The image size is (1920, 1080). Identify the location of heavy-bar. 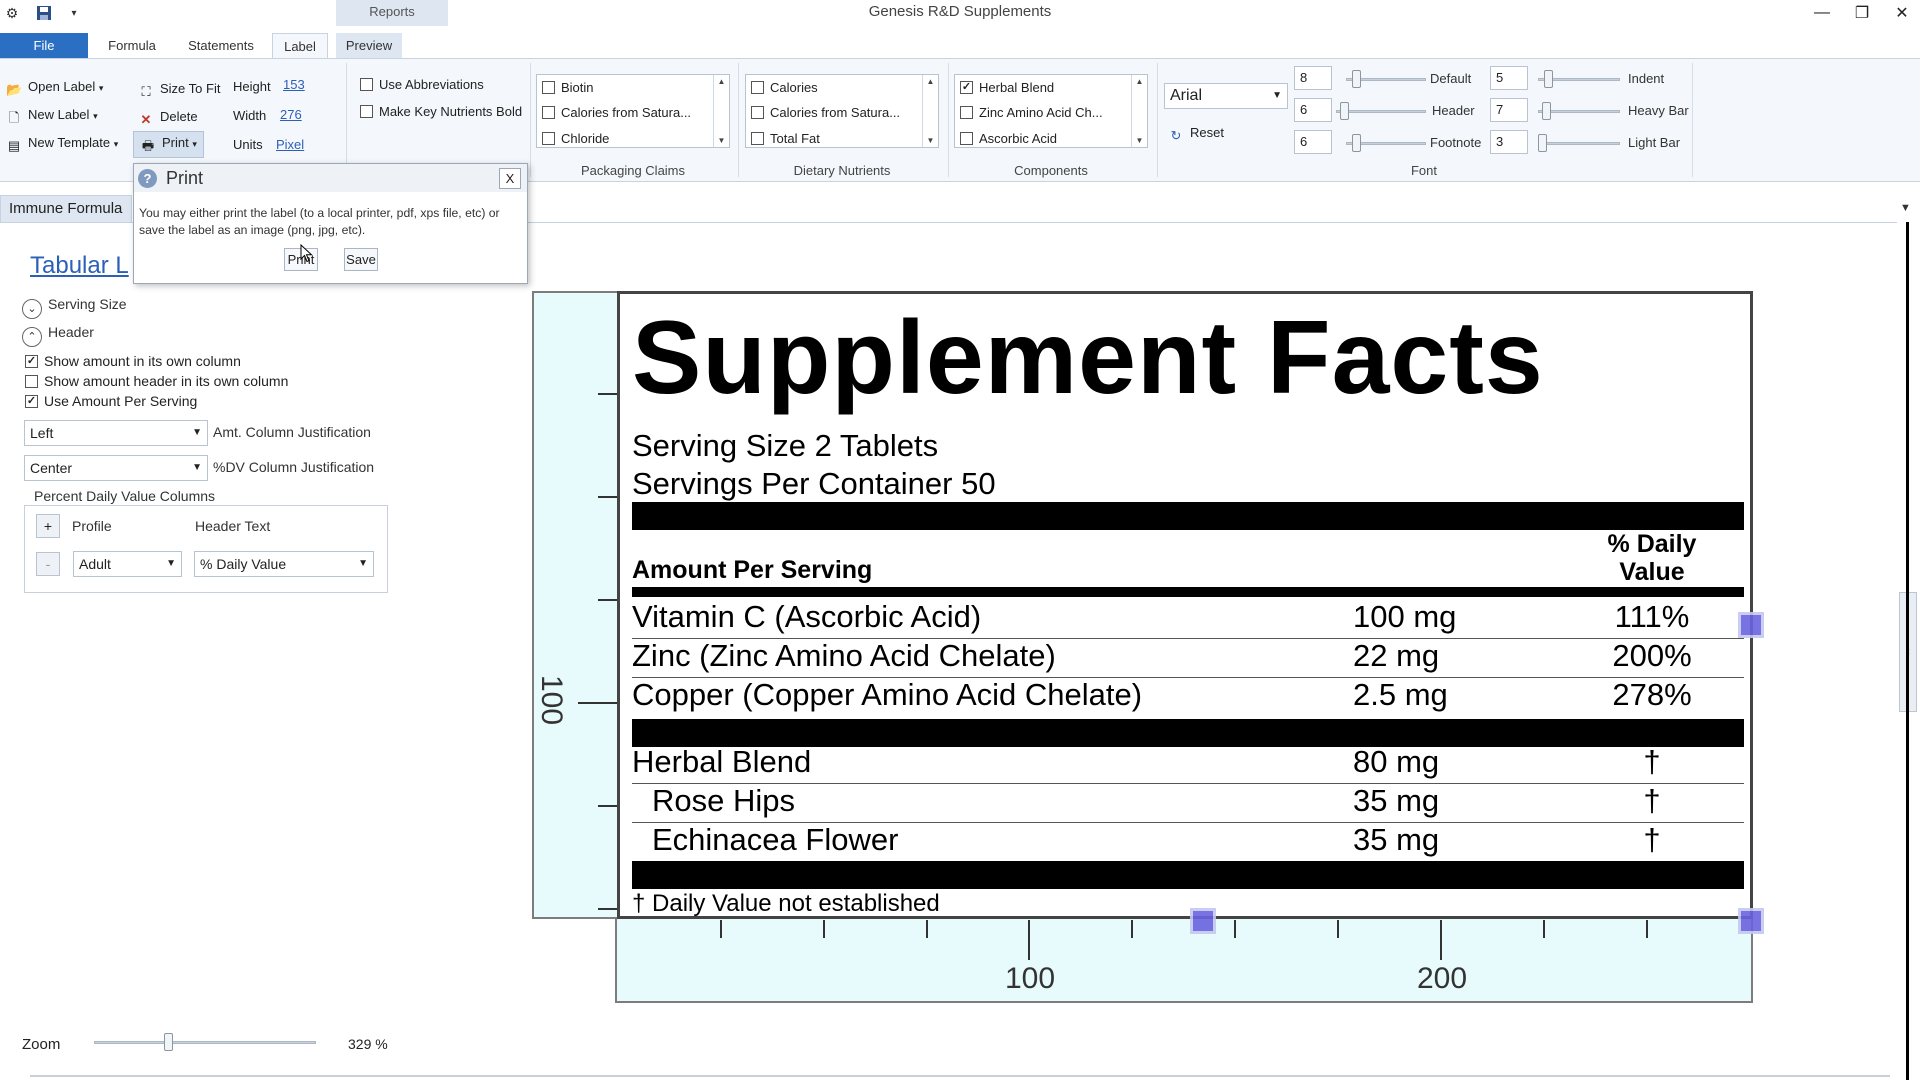
(1188, 516).